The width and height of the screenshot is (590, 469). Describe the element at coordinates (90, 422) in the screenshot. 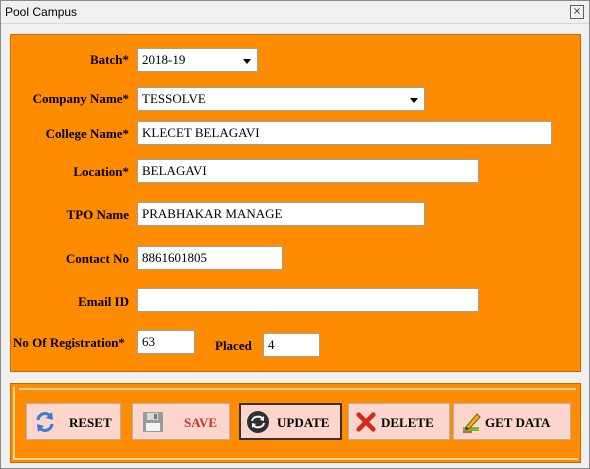

I see `reset-button-label: RESET` at that location.